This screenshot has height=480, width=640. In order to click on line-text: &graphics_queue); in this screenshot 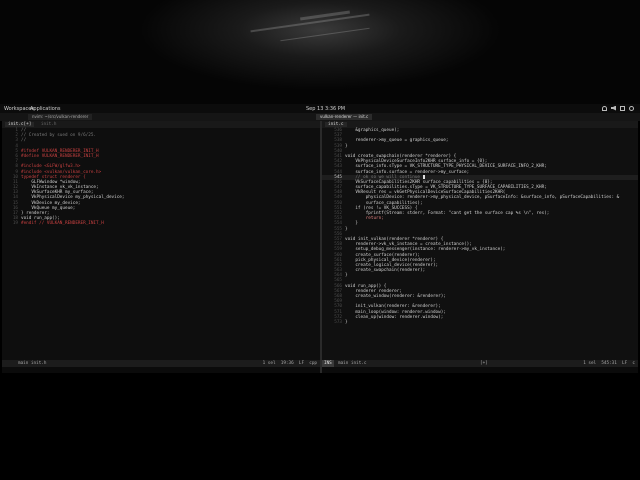, I will do `click(372, 130)`.